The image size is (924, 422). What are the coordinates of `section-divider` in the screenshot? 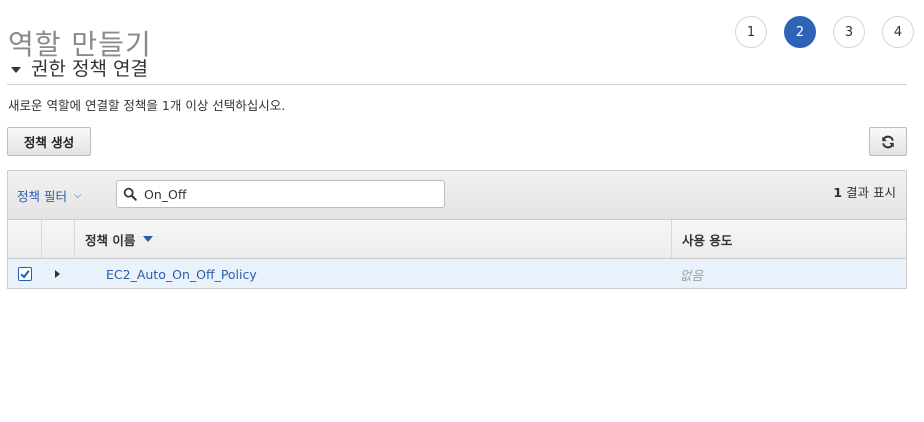 It's located at (457, 84).